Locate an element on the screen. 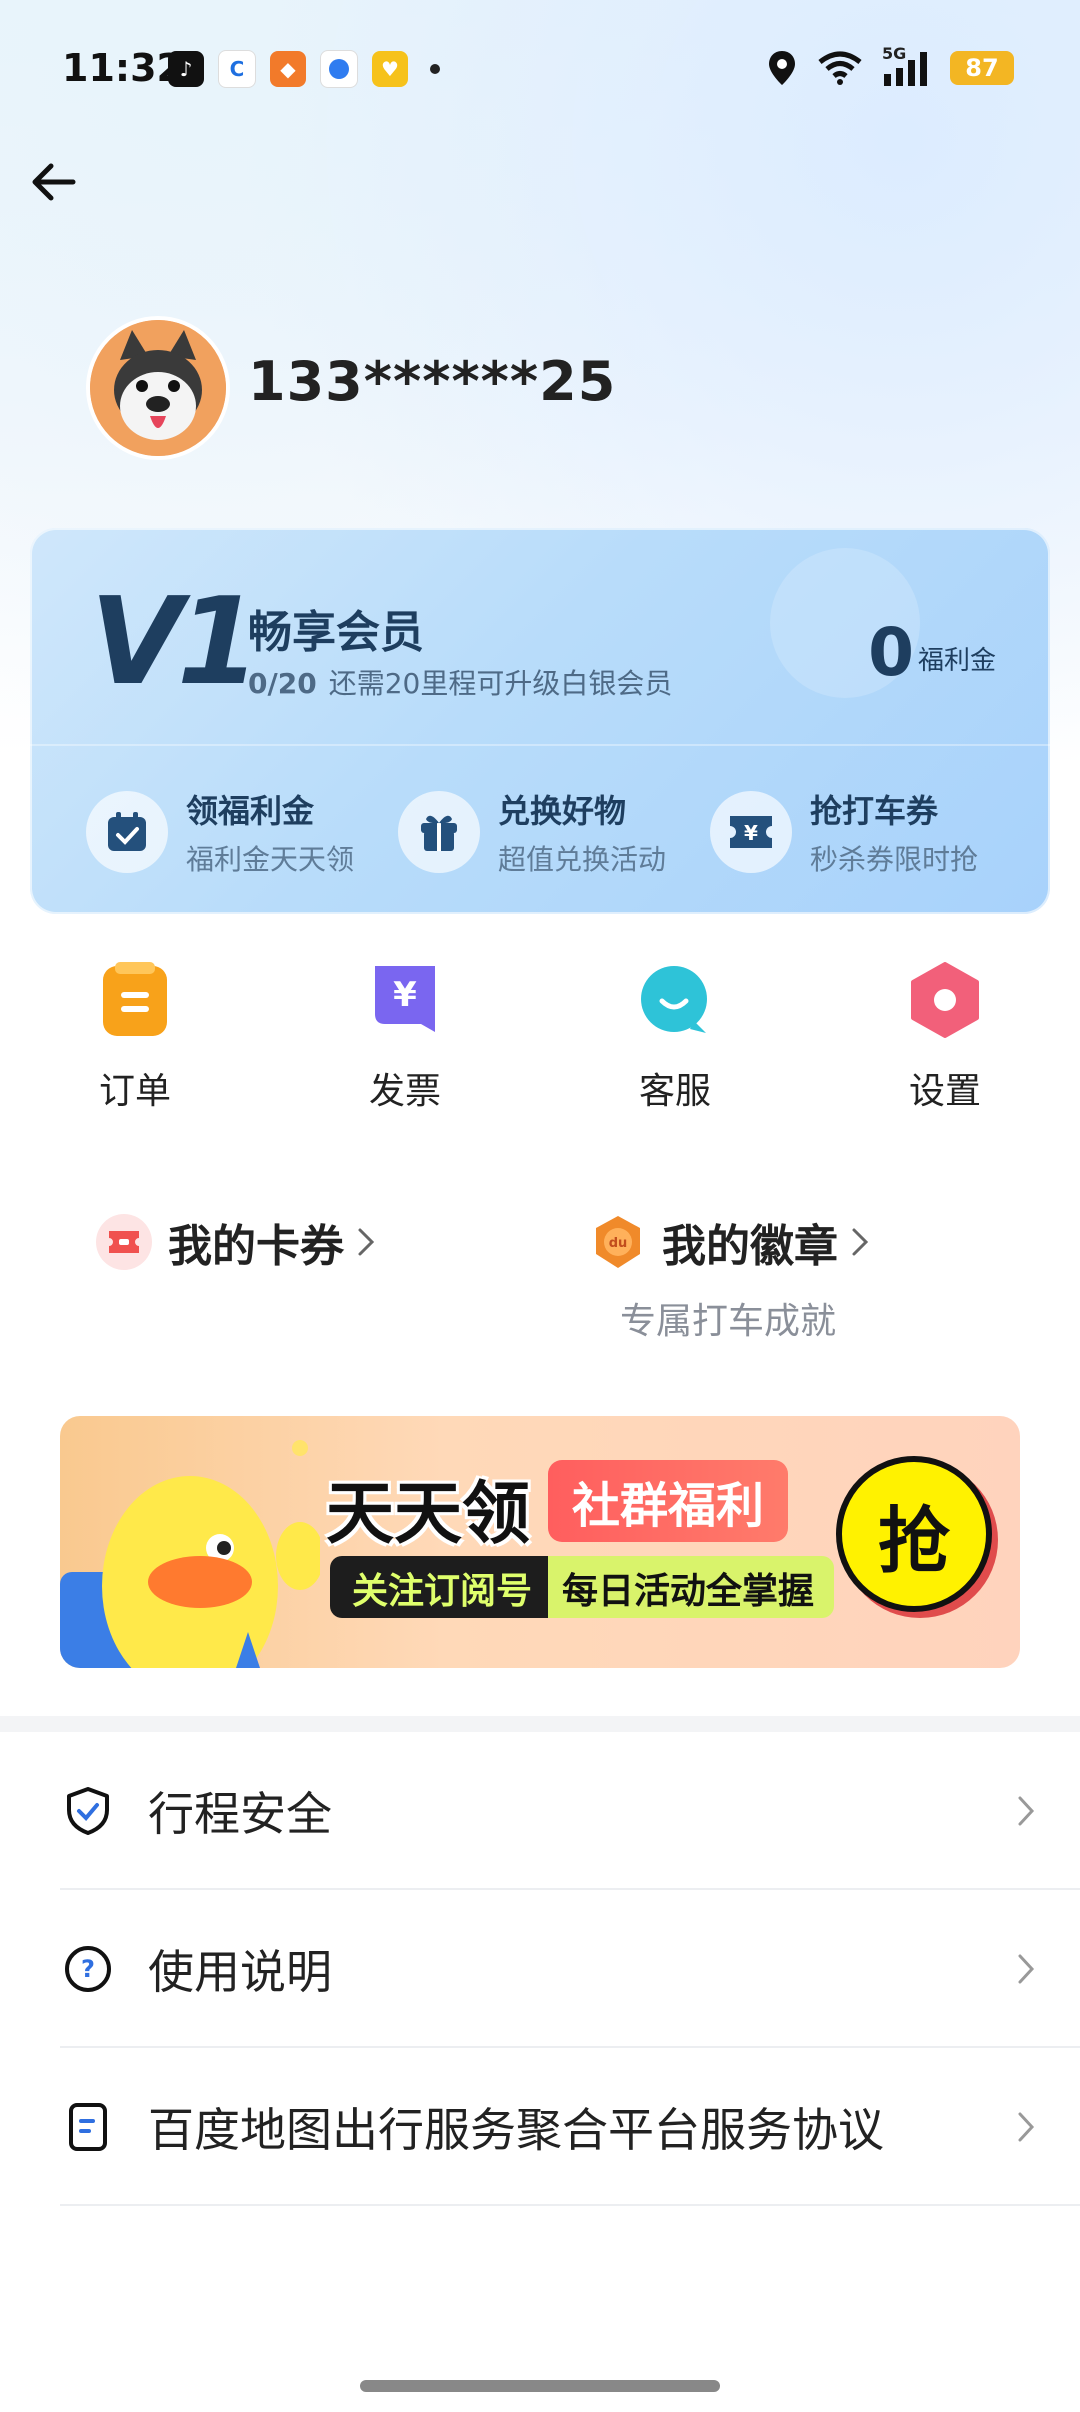 The width and height of the screenshot is (1080, 2412). back-button is located at coordinates (54, 182).